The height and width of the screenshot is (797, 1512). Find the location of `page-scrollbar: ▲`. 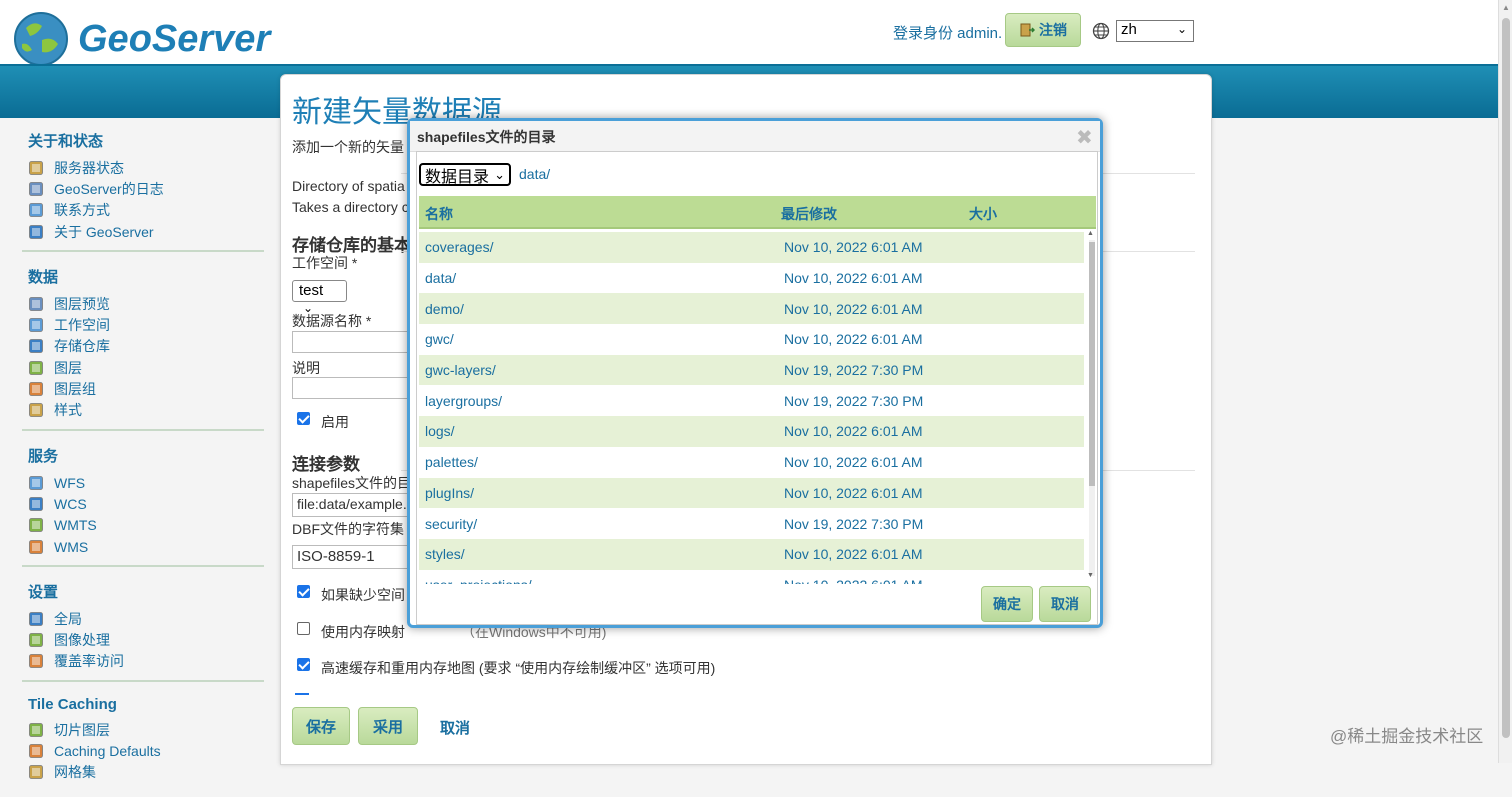

page-scrollbar: ▲ is located at coordinates (1505, 381).